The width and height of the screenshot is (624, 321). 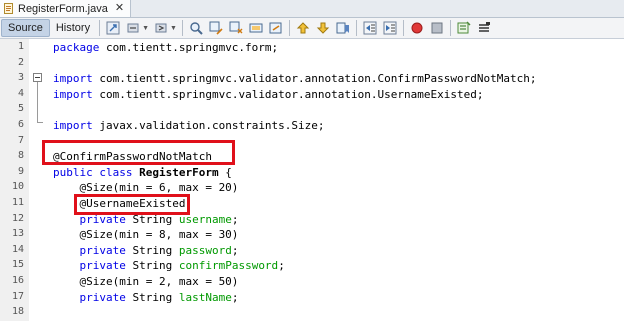 I want to click on find-next-icon, so click(x=236, y=28).